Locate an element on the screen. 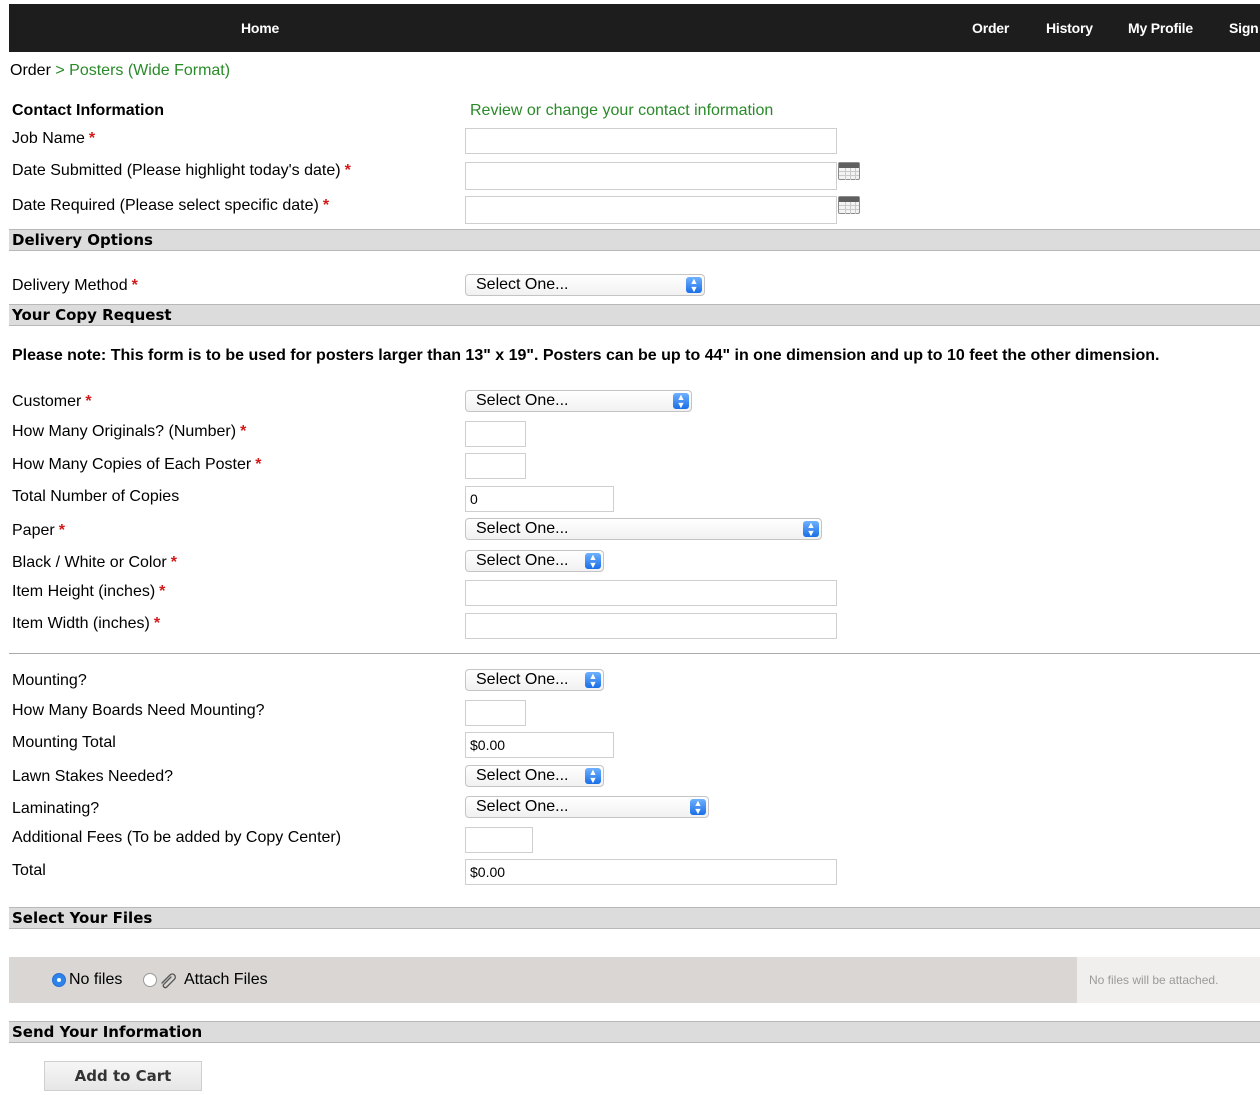  send-information-heading: Send Your Information is located at coordinates (107, 1032).